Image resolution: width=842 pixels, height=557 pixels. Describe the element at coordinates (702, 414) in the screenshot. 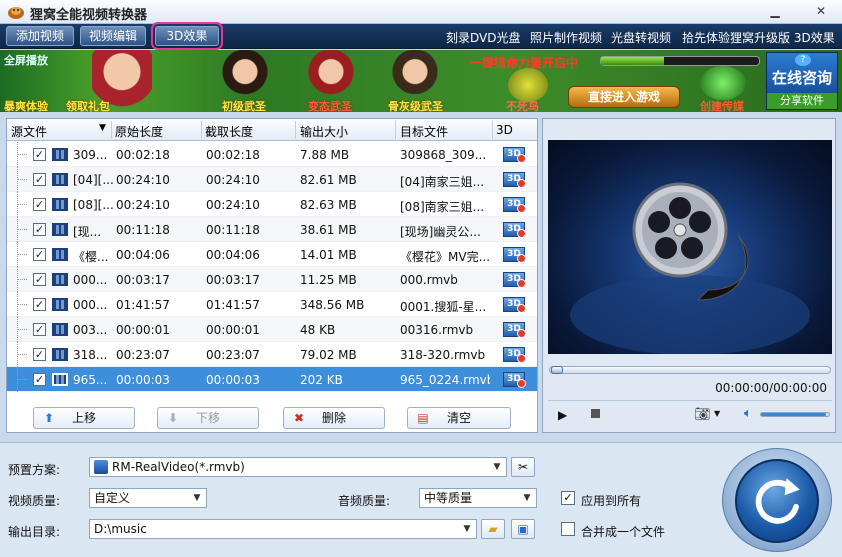

I see `camera-icon: 📷︎` at that location.